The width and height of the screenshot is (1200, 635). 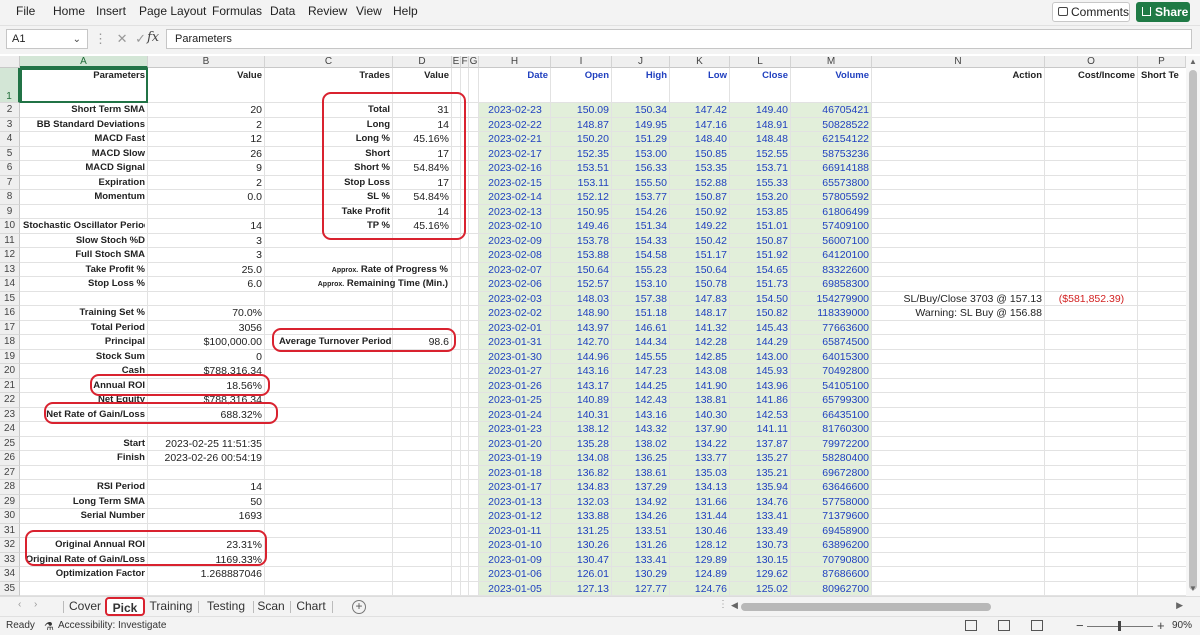 I want to click on price-value-cell: 77663600, so click(x=831, y=328).